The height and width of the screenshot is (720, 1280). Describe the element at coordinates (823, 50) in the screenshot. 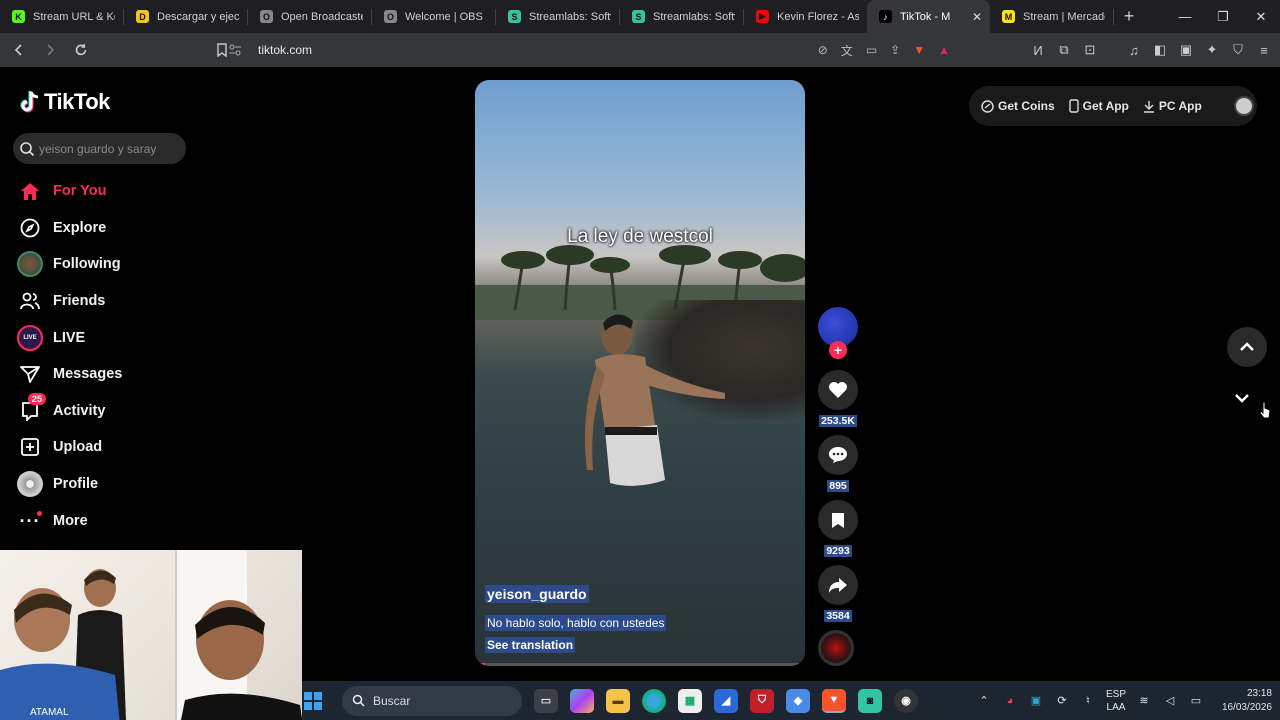

I see `no-tracking-icon: ⊘` at that location.